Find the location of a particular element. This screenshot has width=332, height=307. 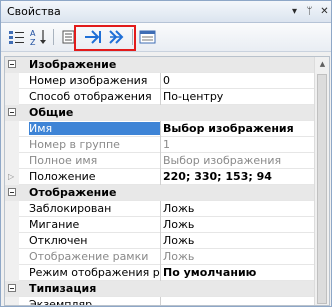

property-name: Отключен is located at coordinates (58, 240).